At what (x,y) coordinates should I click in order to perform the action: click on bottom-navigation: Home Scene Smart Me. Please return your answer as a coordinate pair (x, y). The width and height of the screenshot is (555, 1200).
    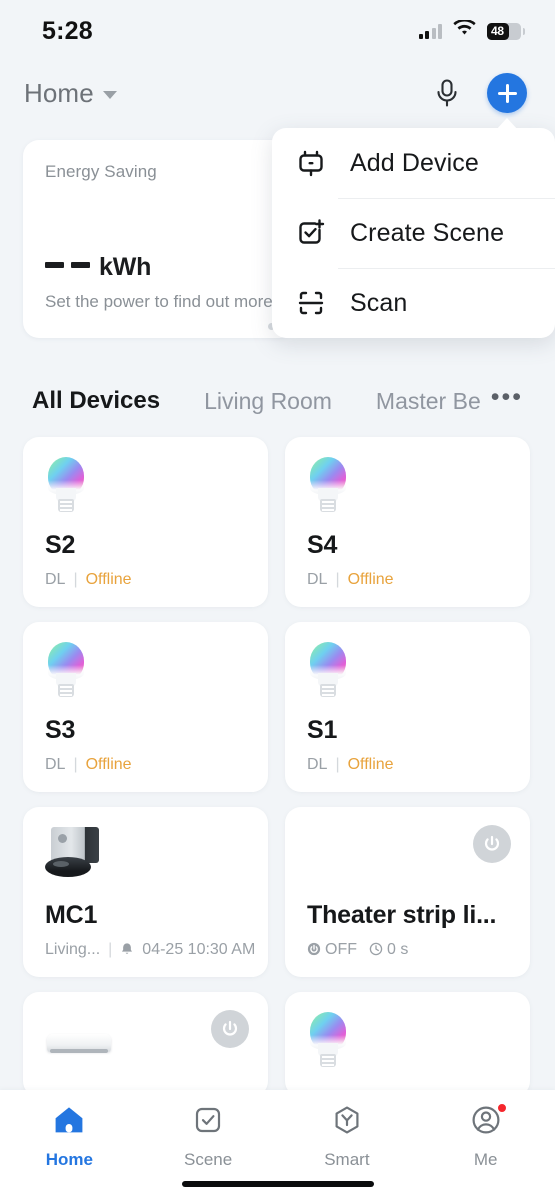
    Looking at the image, I should click on (277, 1145).